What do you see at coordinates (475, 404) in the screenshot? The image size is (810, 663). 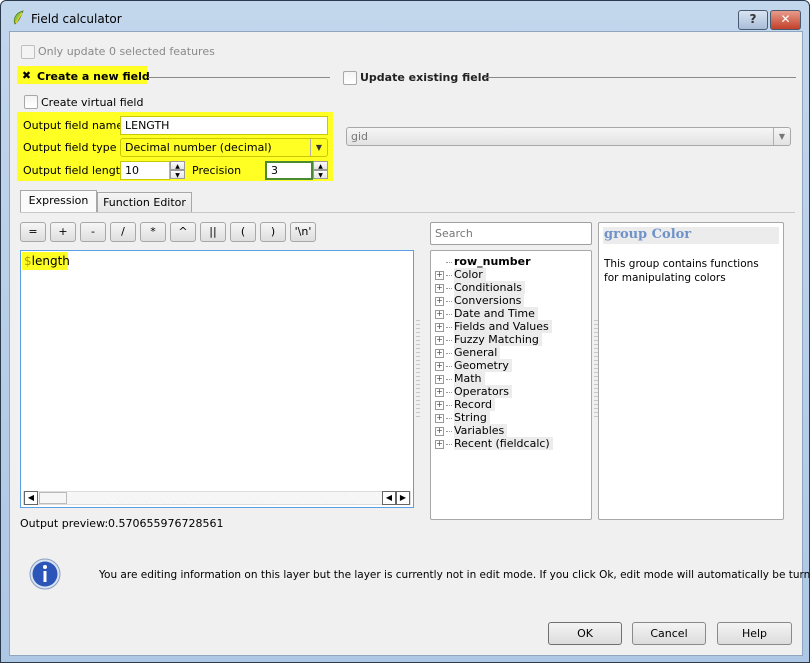 I see `function-group-label: Record` at bounding box center [475, 404].